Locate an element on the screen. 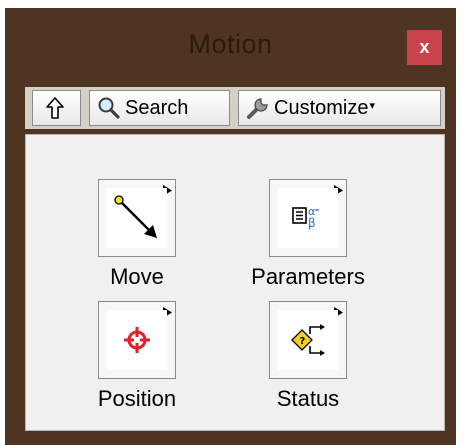  close-icon: x is located at coordinates (424, 47).